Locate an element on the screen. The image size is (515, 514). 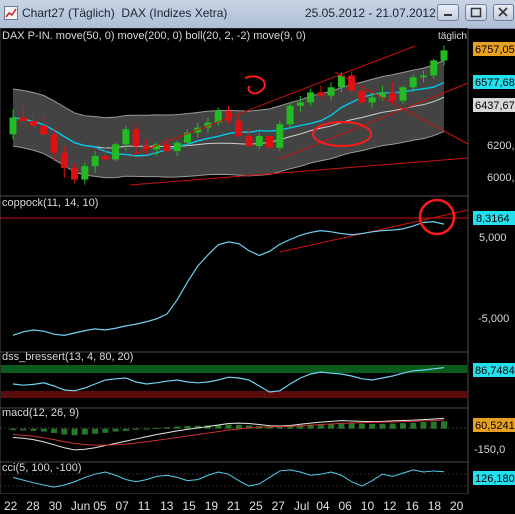
timeframe-label: täglich is located at coordinates (452, 36).